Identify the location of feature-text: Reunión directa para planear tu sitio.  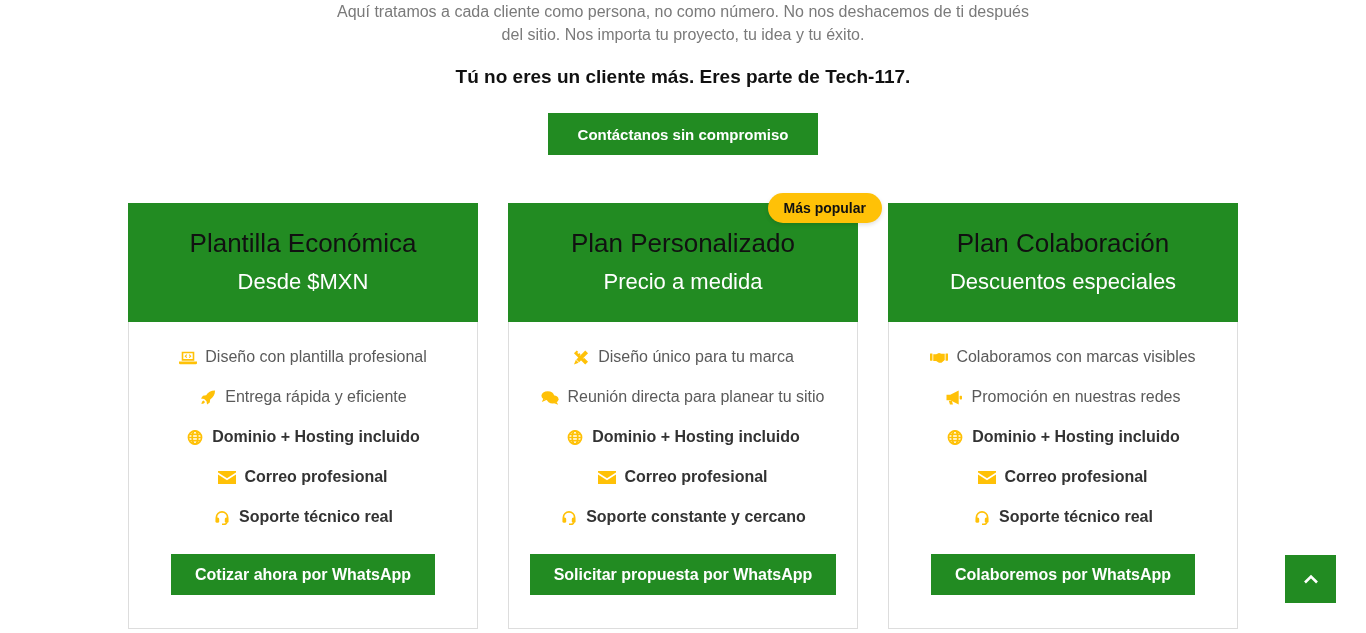
(696, 397).